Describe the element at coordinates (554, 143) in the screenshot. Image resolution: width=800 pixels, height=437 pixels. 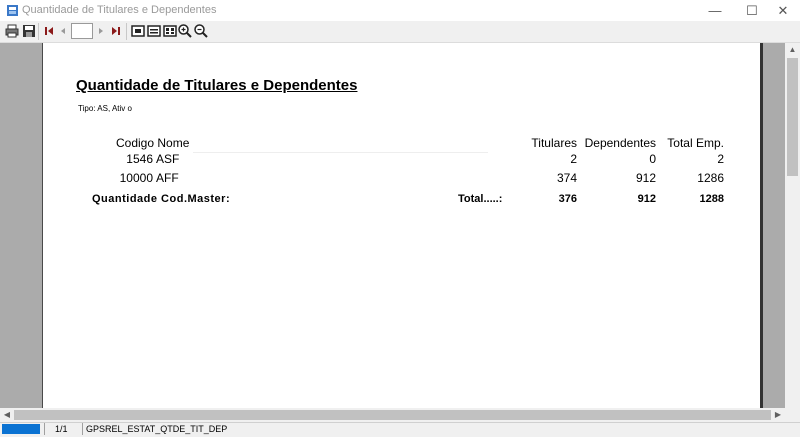
I see `header-titulares: Titulares` at that location.